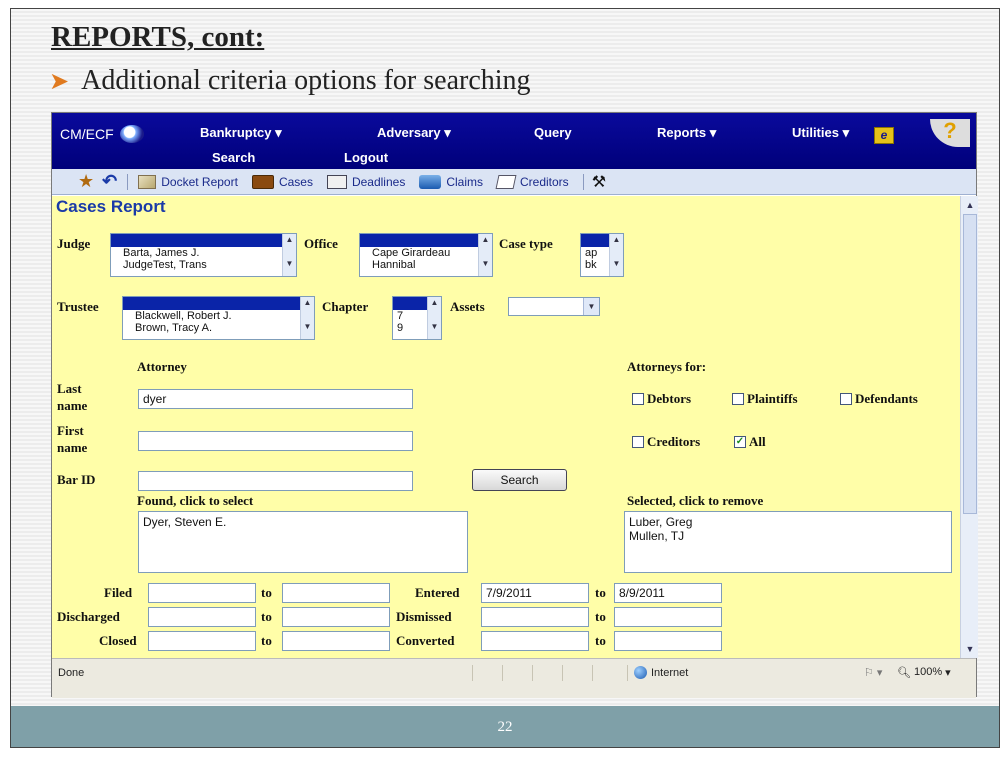 Image resolution: width=1003 pixels, height=757 pixels. Describe the element at coordinates (464, 181) in the screenshot. I see `claims-label: Claims` at that location.